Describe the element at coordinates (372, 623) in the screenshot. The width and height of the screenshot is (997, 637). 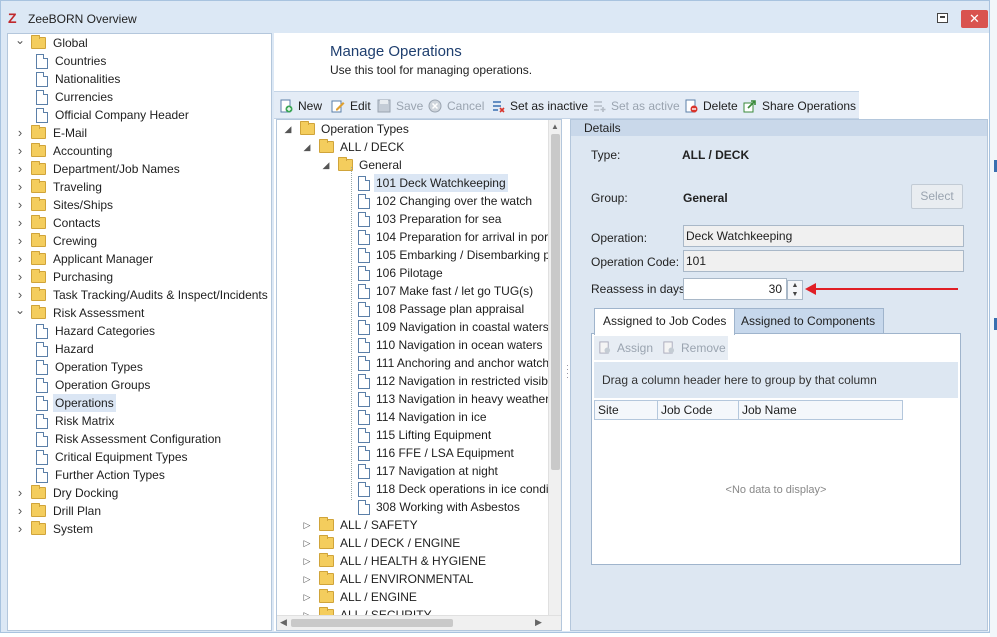
I see `hscroll-thumb` at that location.